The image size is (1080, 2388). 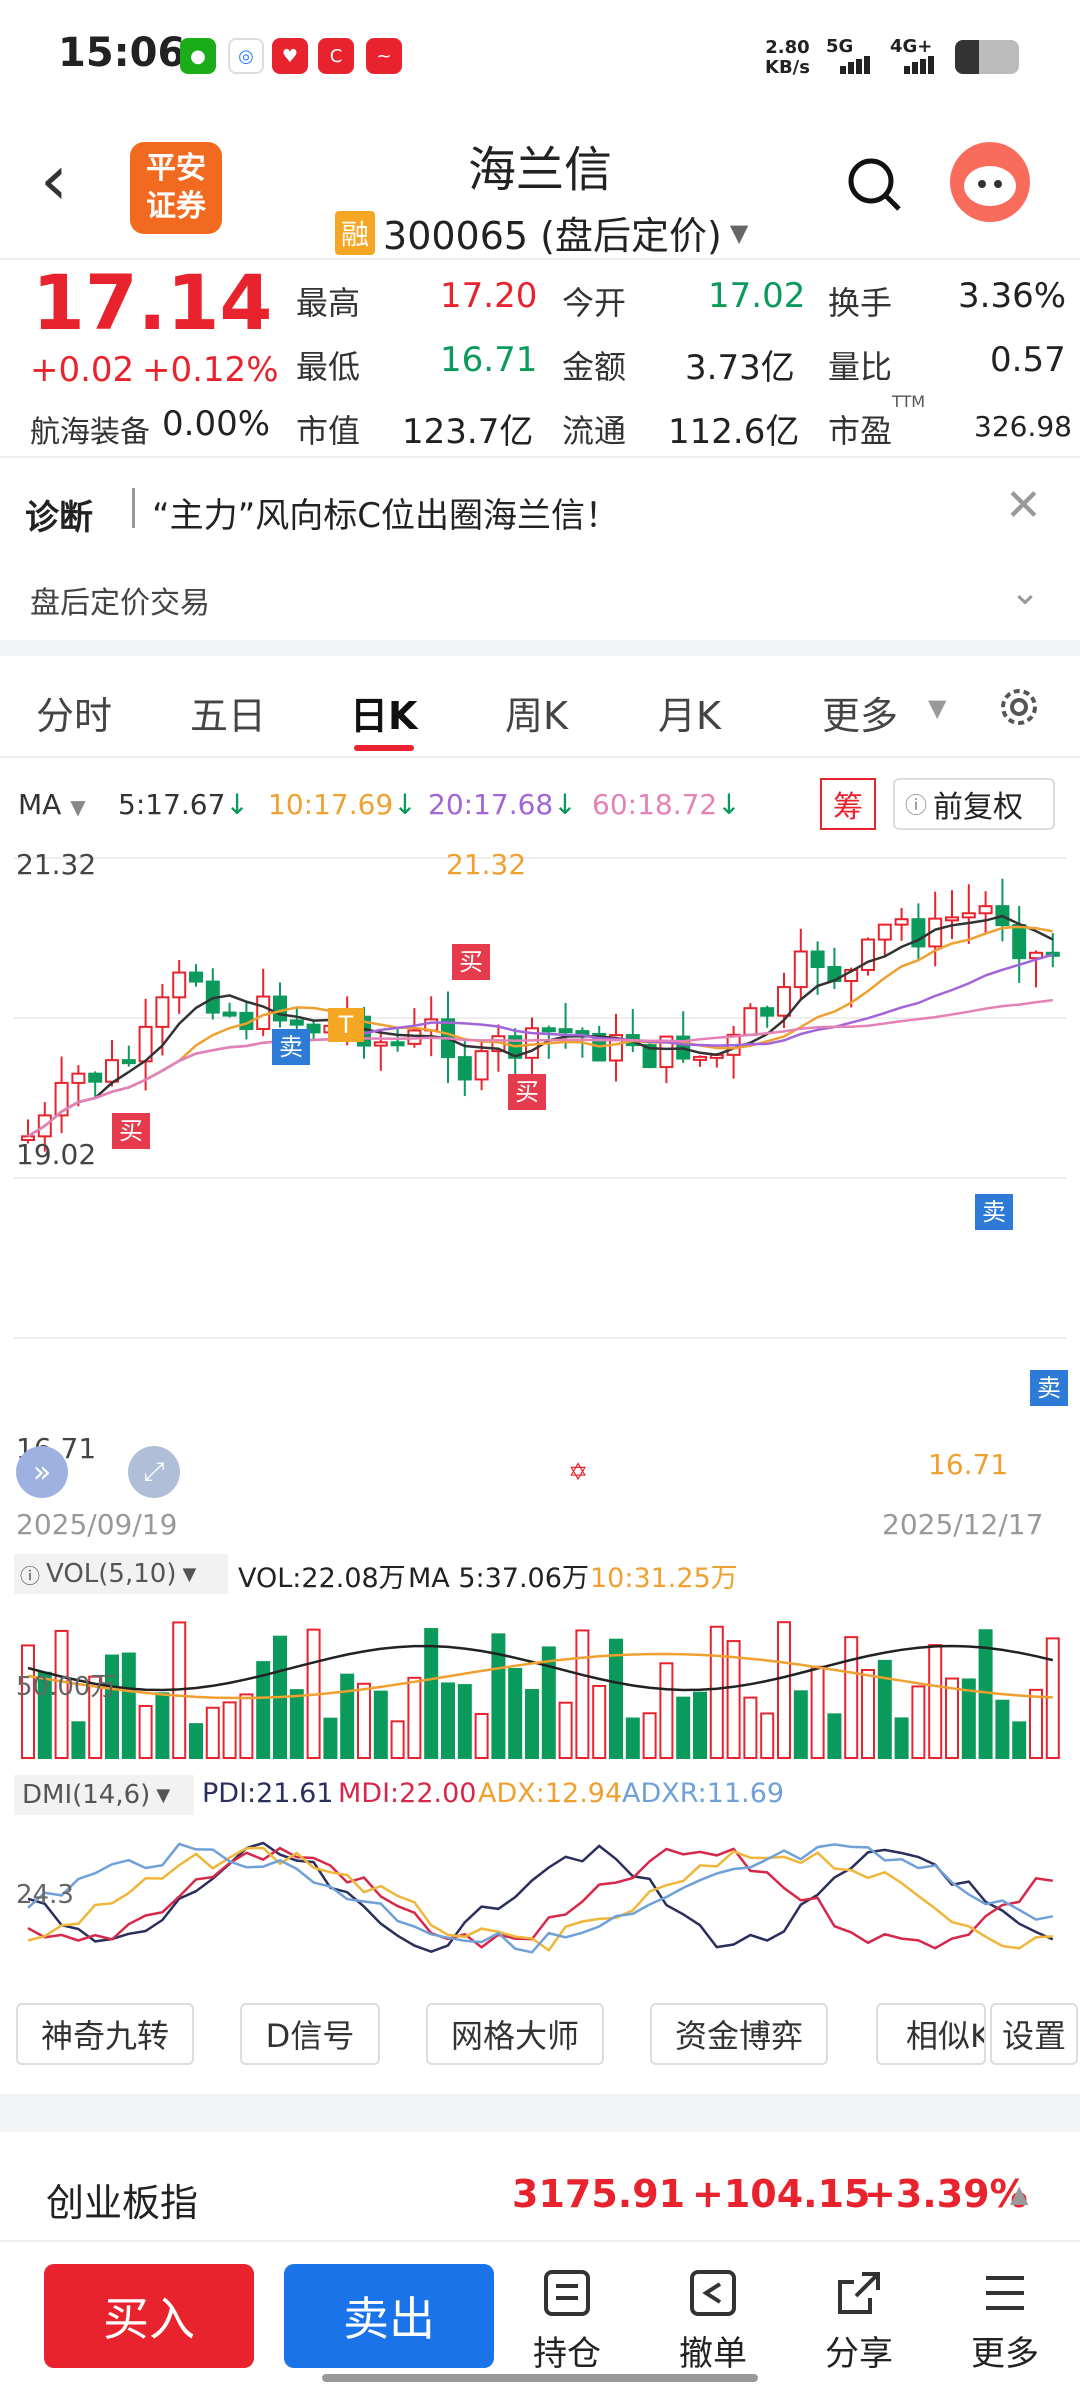 What do you see at coordinates (781, 2194) in the screenshot?
I see `index-change: +104.15` at bounding box center [781, 2194].